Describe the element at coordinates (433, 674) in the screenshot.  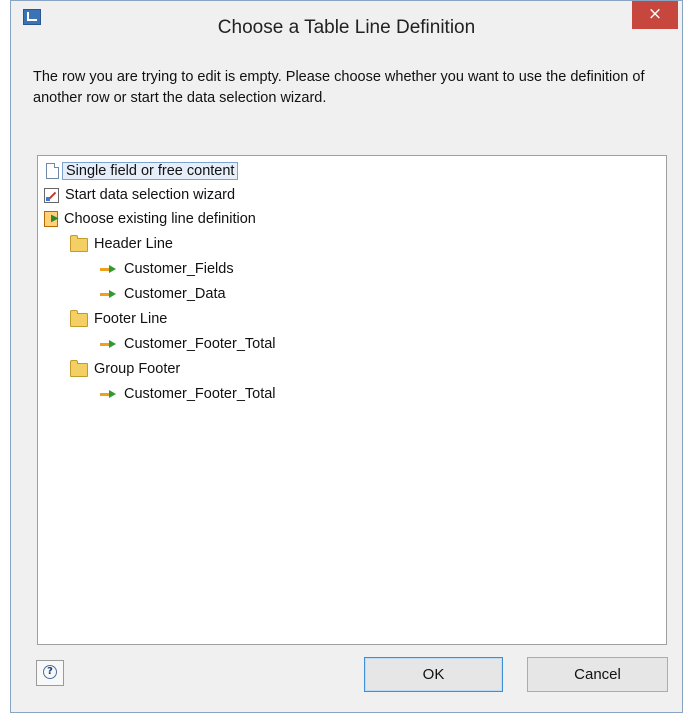
I see `ok-button: OK` at that location.